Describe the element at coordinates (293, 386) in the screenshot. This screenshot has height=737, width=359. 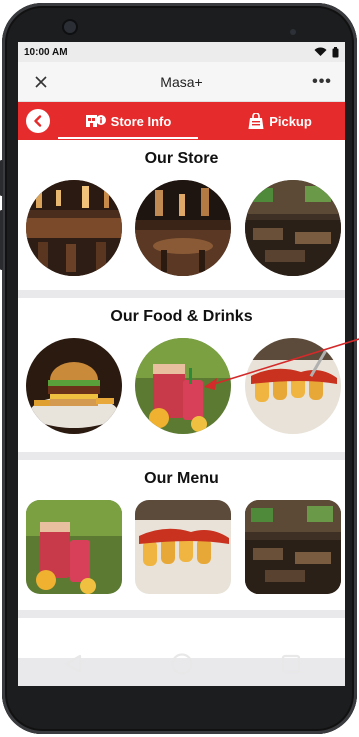
I see `food-photo-appetizer` at that location.